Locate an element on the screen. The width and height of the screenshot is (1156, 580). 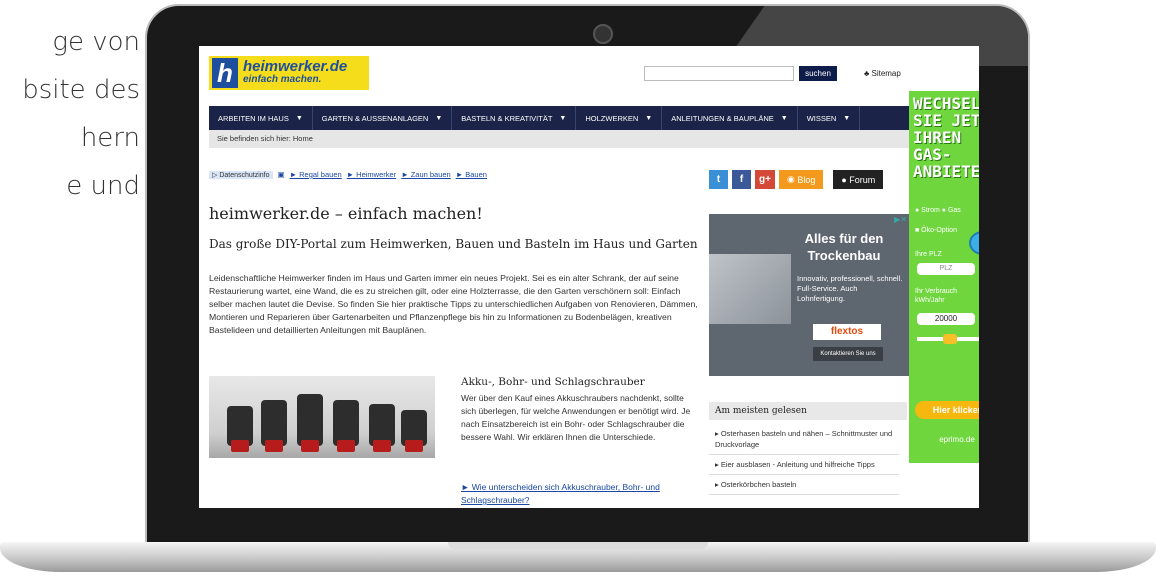
slide-line: e und is located at coordinates (103, 186).